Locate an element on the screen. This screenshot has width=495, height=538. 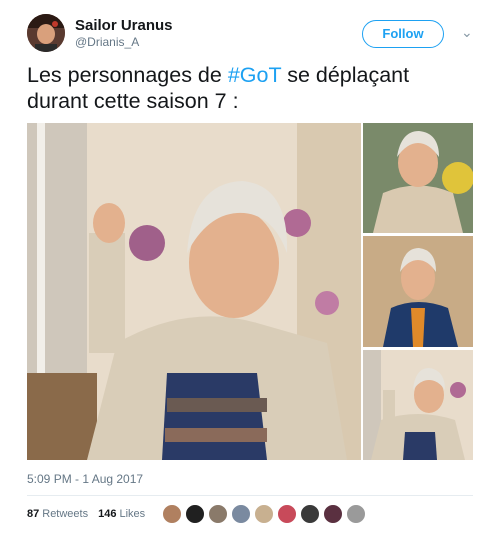
user-handle: @Drianis_A is located at coordinates (107, 42).